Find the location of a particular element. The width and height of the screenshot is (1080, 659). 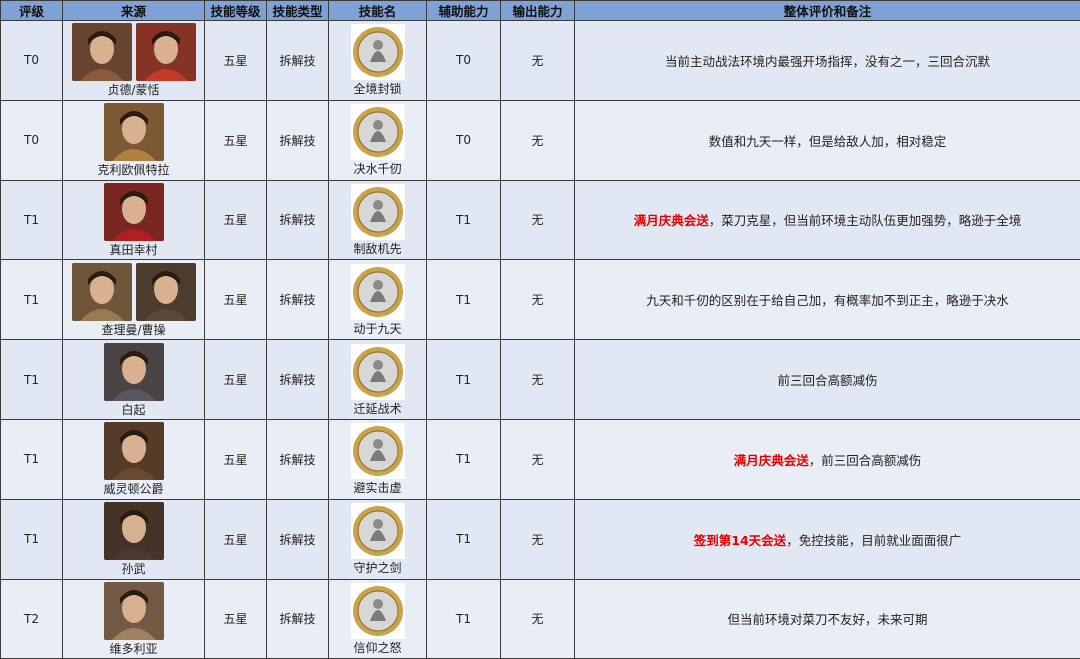

skill-name-cell: 全境封锁 is located at coordinates (378, 61).